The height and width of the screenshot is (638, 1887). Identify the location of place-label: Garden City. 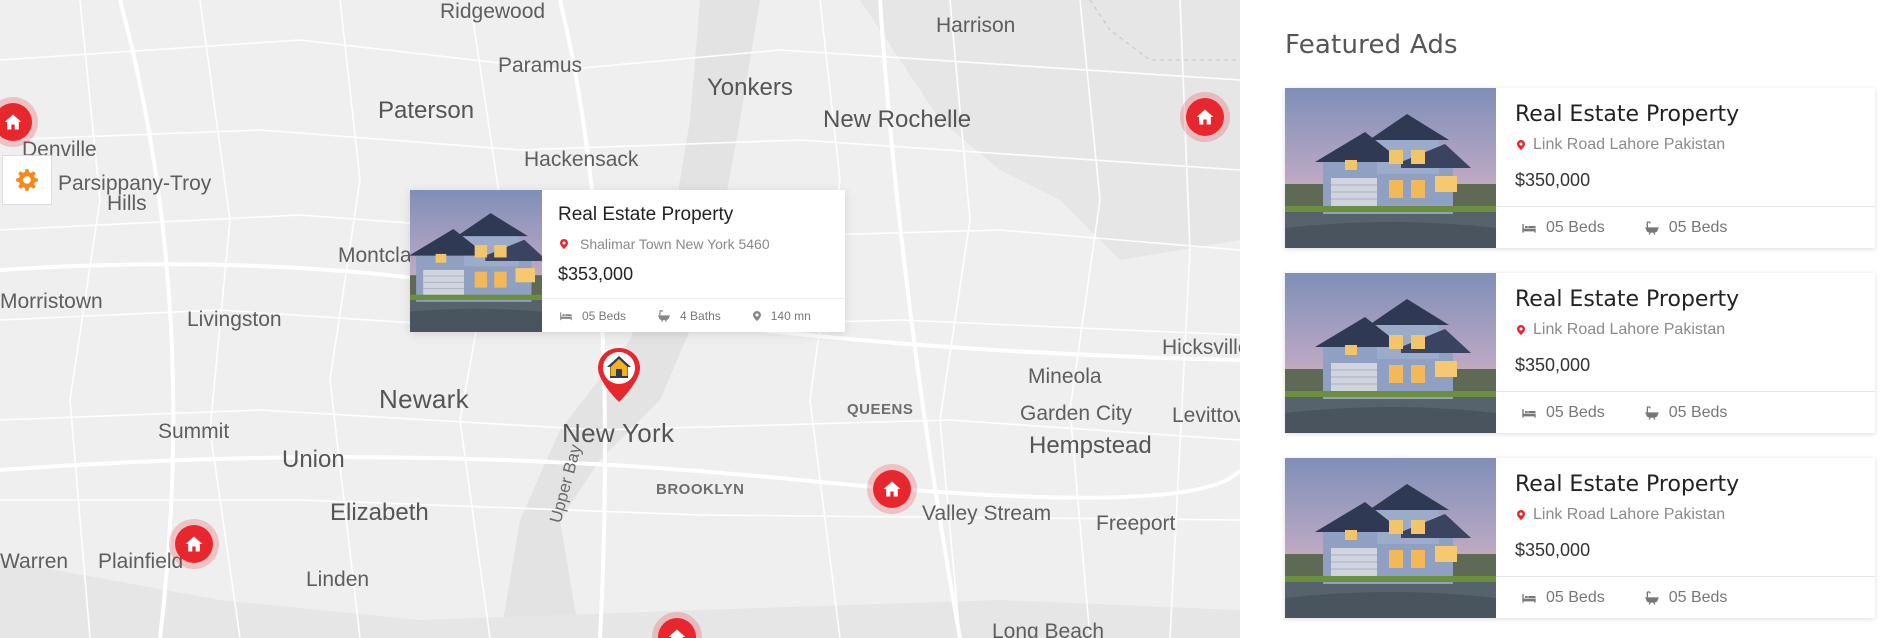
(1076, 413).